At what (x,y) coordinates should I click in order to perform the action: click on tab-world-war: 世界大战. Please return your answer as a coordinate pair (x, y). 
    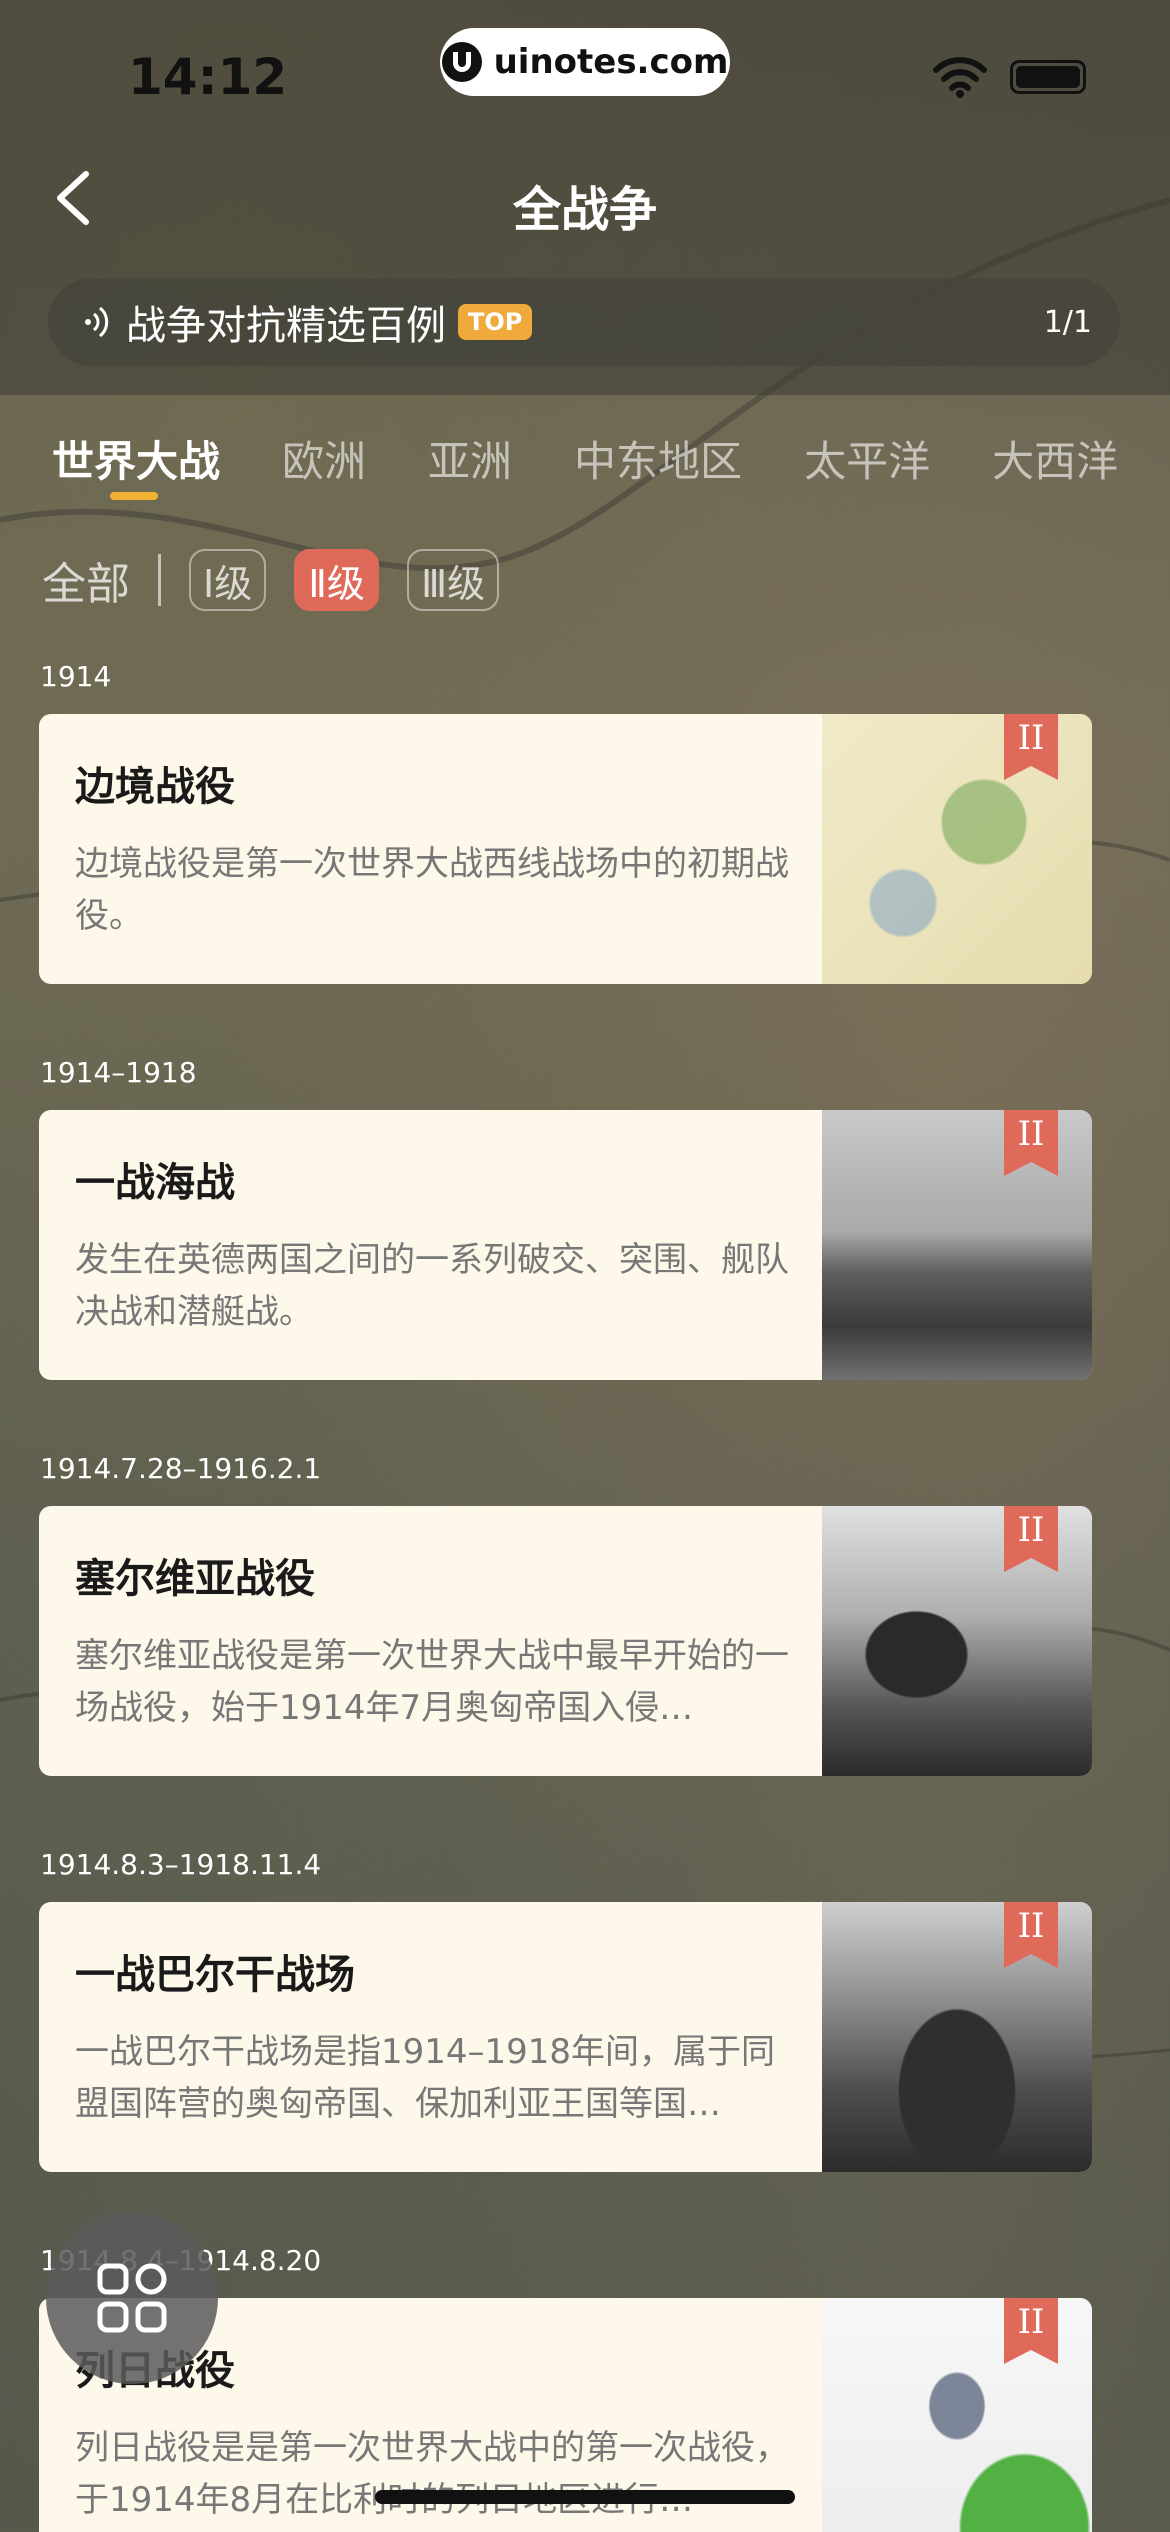
    Looking at the image, I should click on (136, 458).